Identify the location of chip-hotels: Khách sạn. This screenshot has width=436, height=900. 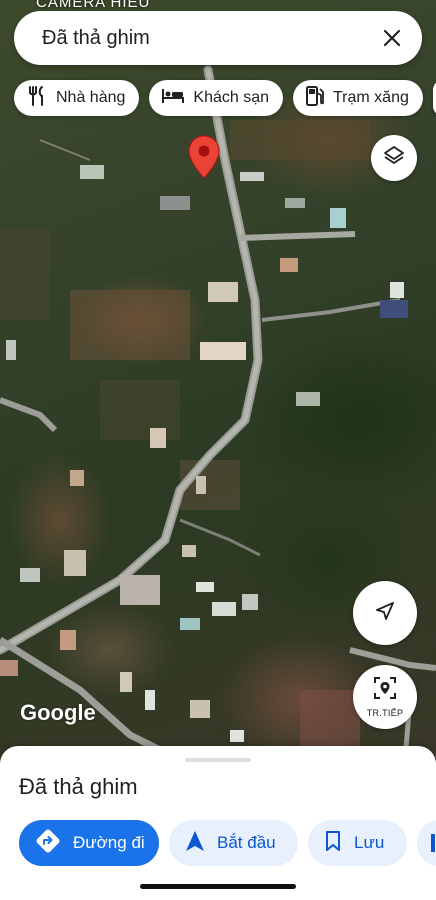
(216, 98).